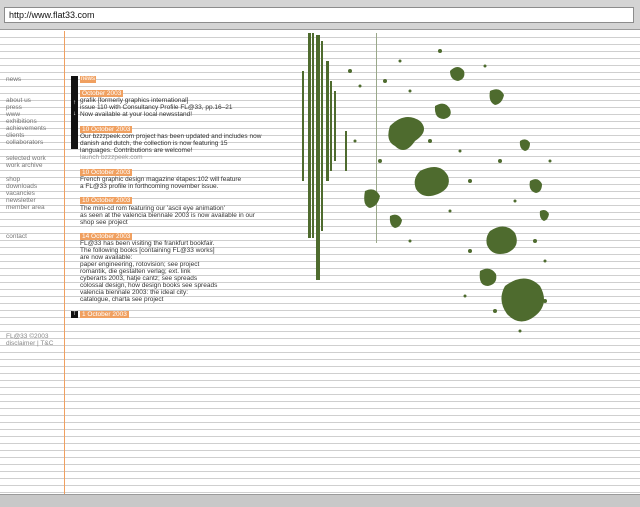 This screenshot has width=640, height=507. Describe the element at coordinates (34, 186) in the screenshot. I see `nav-item-downloads: downloads` at that location.